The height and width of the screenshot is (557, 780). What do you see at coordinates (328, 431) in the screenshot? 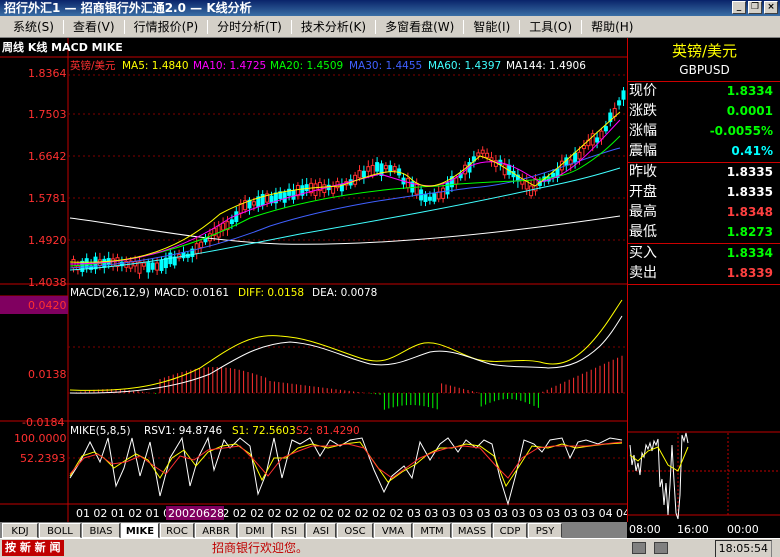
I see `mike-legend-s2: S2: 81.4290` at bounding box center [328, 431].